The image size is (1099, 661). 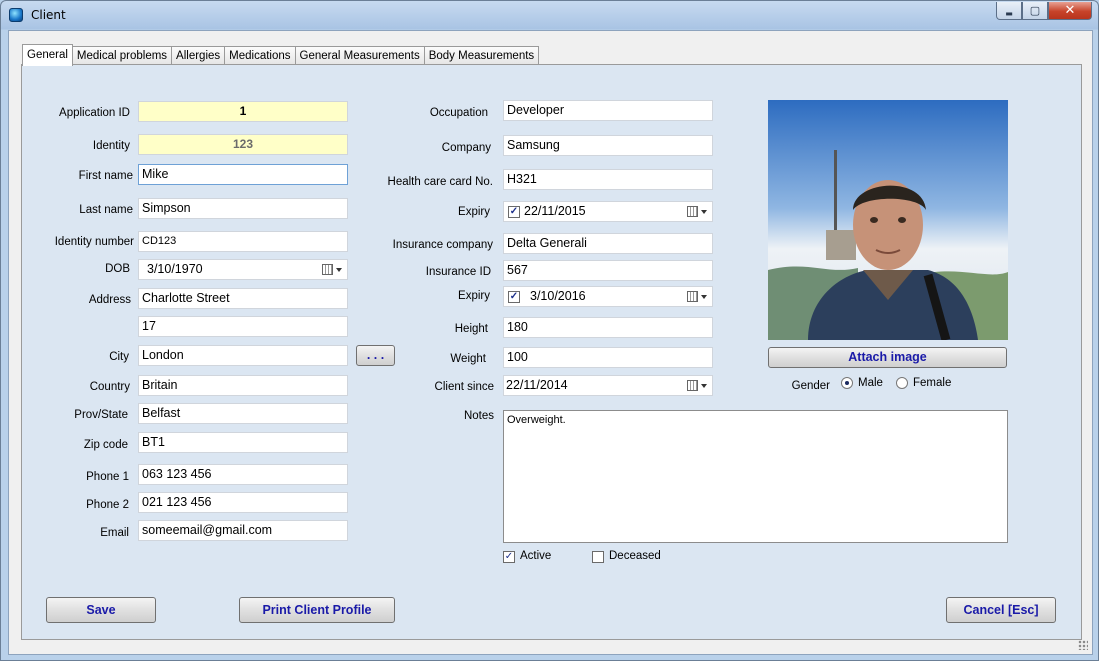 I want to click on window-title: Client, so click(x=48, y=15).